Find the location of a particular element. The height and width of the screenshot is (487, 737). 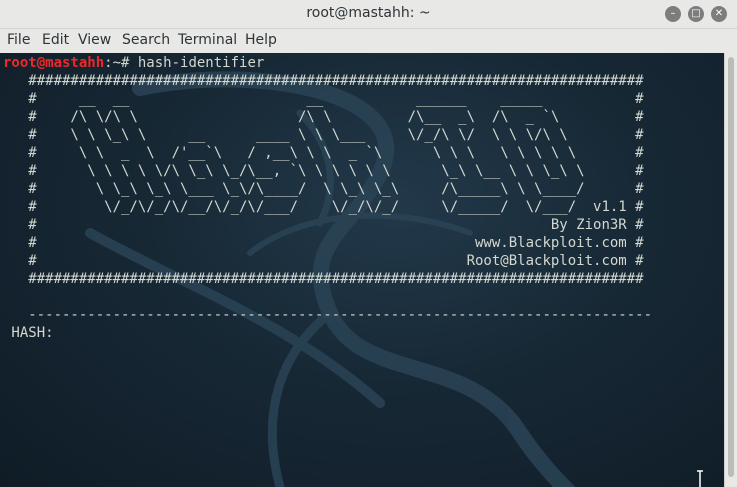

menu-help: Help is located at coordinates (261, 40).